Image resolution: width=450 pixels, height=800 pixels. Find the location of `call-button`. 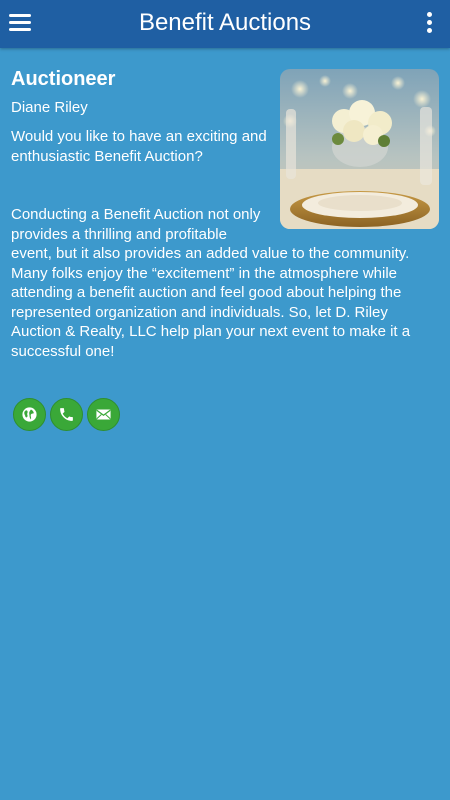

call-button is located at coordinates (66, 414).